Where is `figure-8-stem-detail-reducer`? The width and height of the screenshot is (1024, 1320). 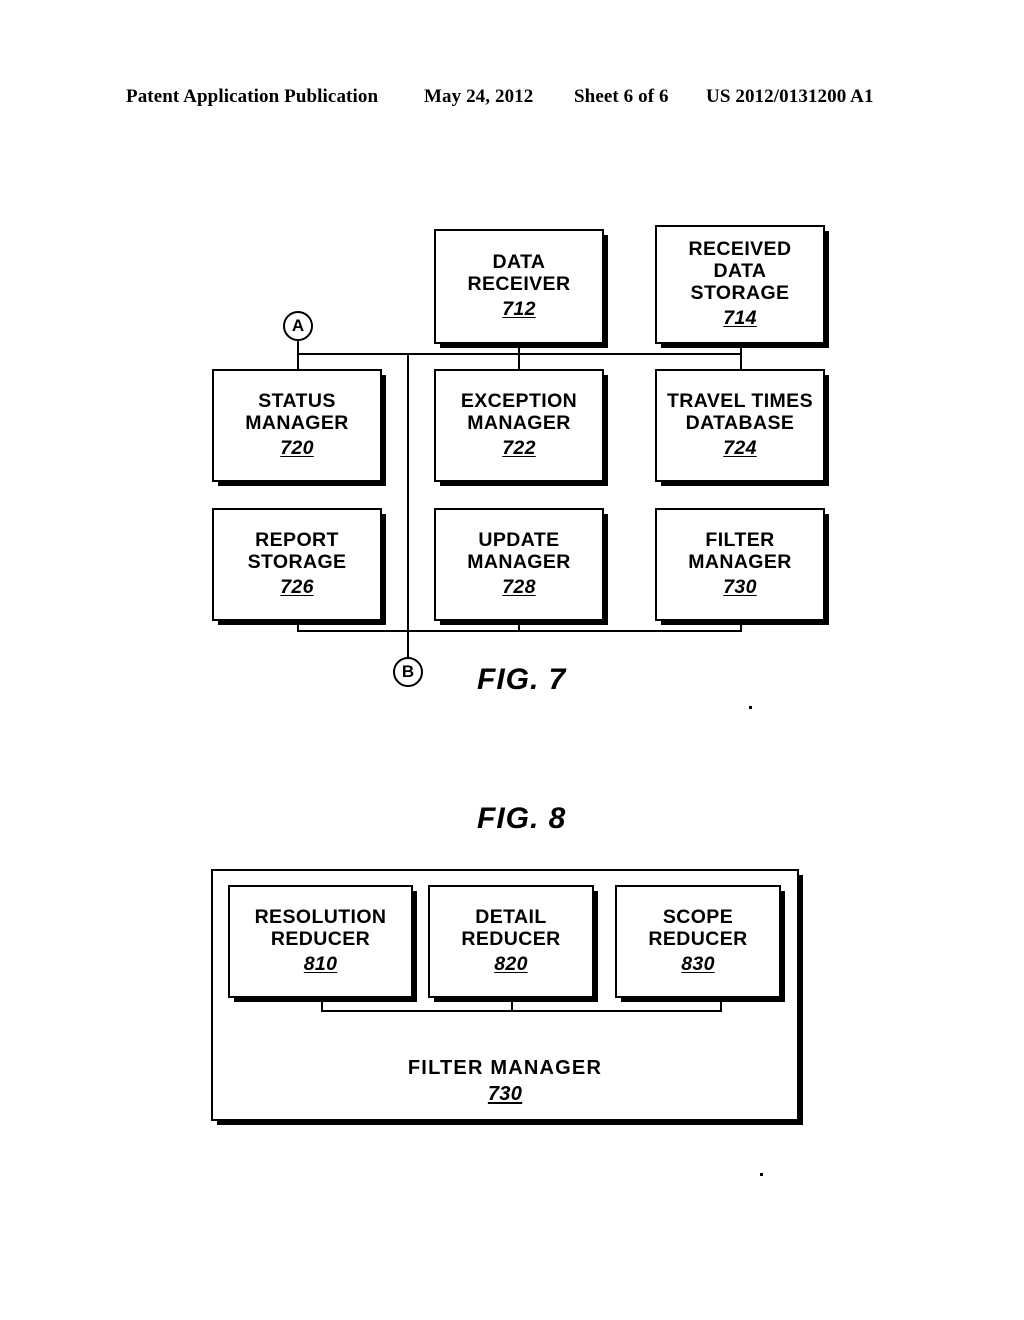
figure-8-stem-detail-reducer is located at coordinates (512, 1004).